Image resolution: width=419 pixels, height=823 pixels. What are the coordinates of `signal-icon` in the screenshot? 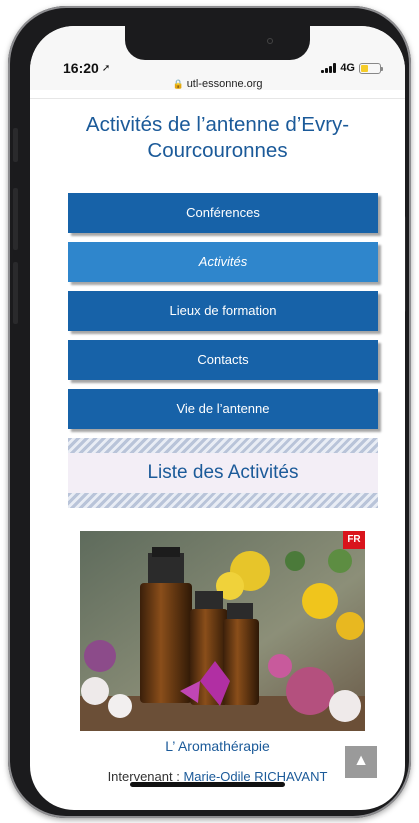 It's located at (329, 68).